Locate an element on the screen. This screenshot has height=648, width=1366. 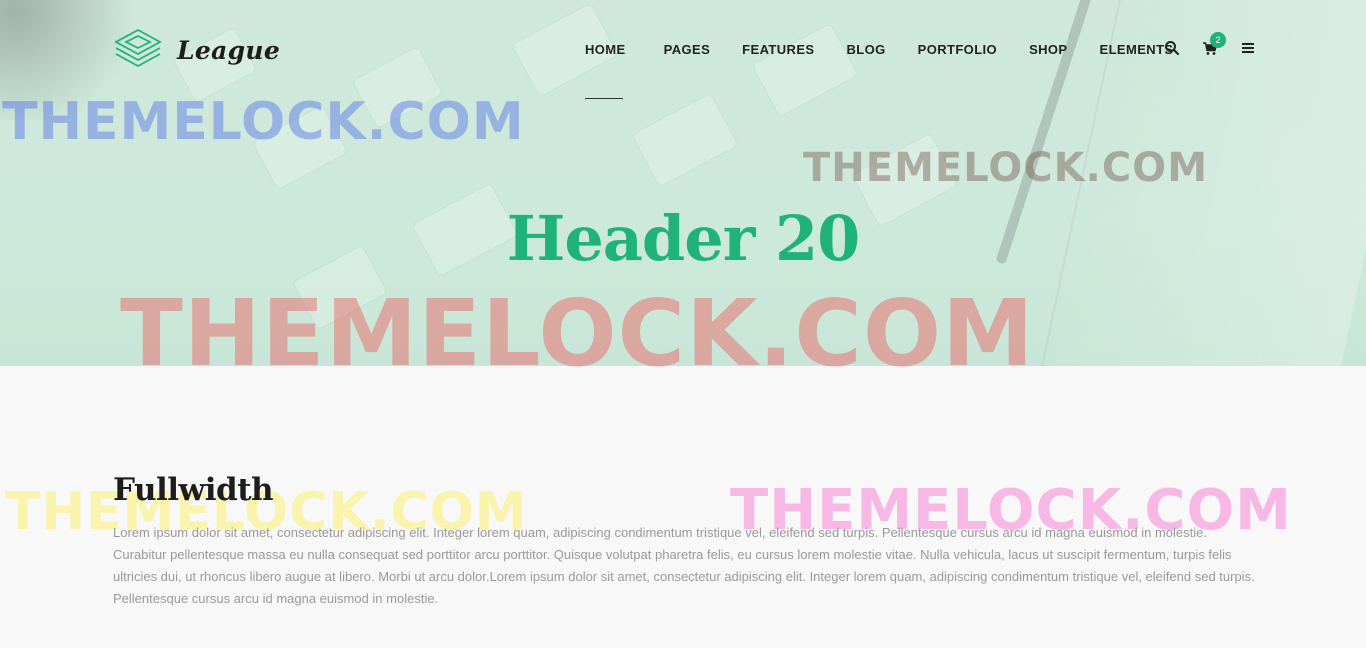
menu-icon is located at coordinates (1248, 48).